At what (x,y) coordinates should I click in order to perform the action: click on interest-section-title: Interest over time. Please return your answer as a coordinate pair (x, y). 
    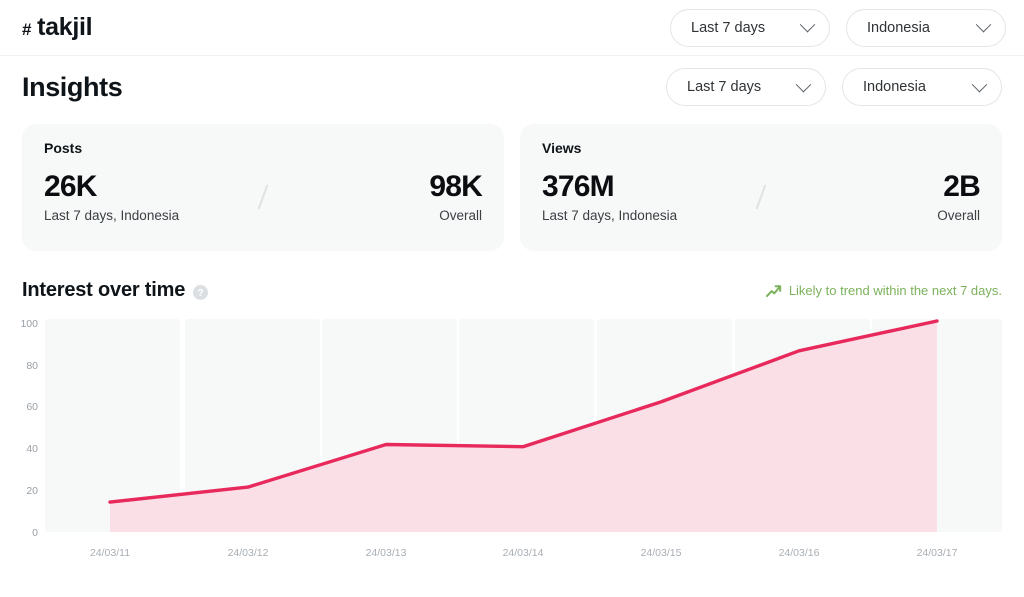
    Looking at the image, I should click on (104, 290).